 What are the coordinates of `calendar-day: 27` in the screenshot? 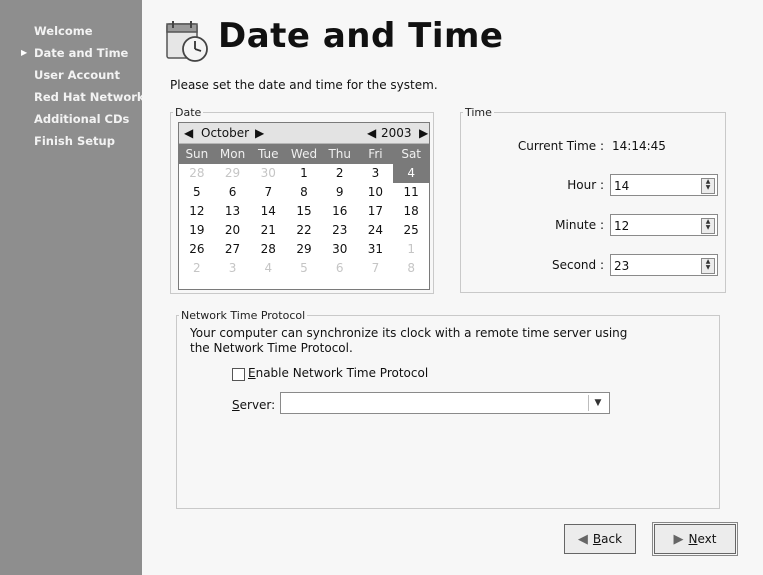 It's located at (233, 249).